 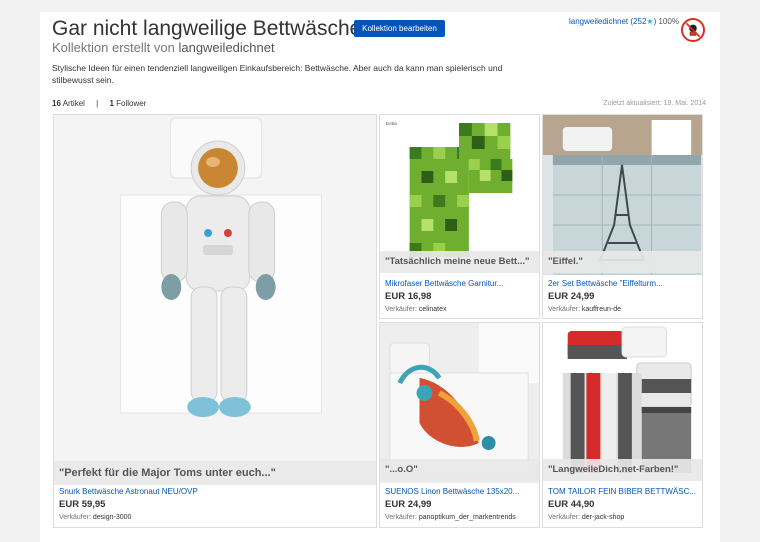 What do you see at coordinates (650, 21) in the screenshot?
I see `feedback-star-icon: ★` at bounding box center [650, 21].